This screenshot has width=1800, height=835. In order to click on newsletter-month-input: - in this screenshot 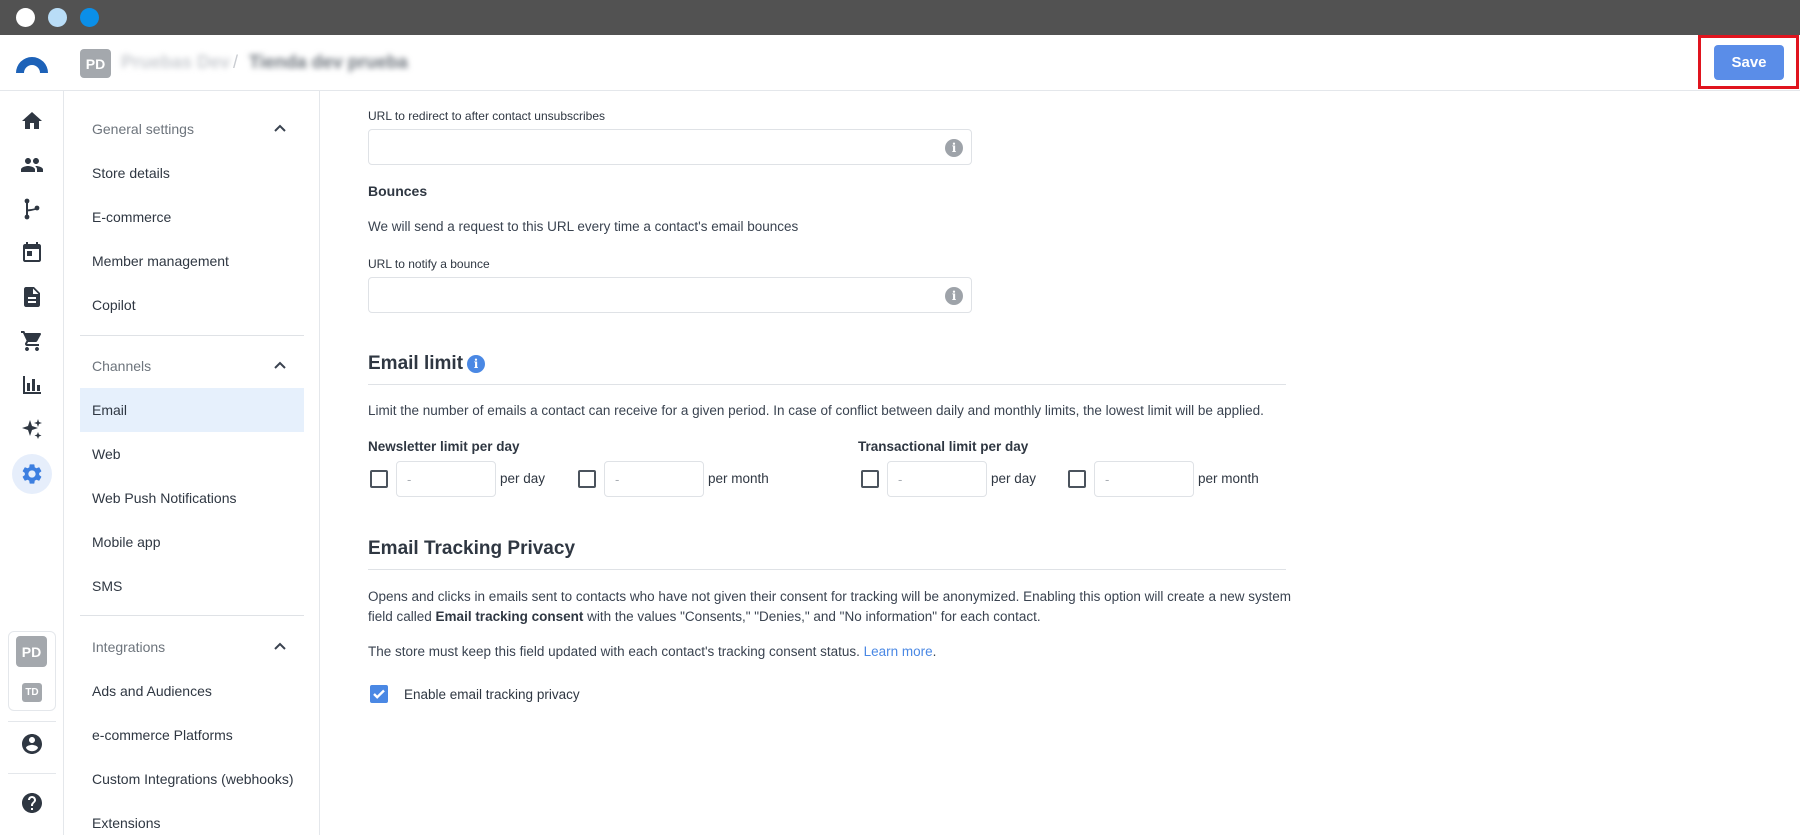, I will do `click(654, 479)`.